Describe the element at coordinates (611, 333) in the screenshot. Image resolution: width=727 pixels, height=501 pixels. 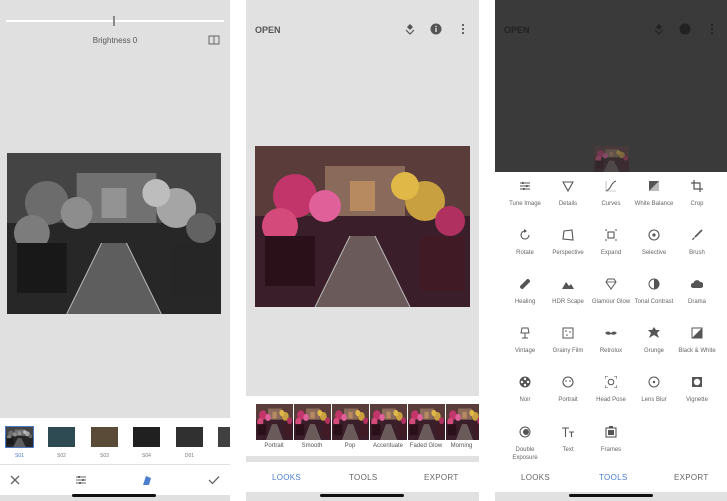
I see `mustache-icon` at that location.